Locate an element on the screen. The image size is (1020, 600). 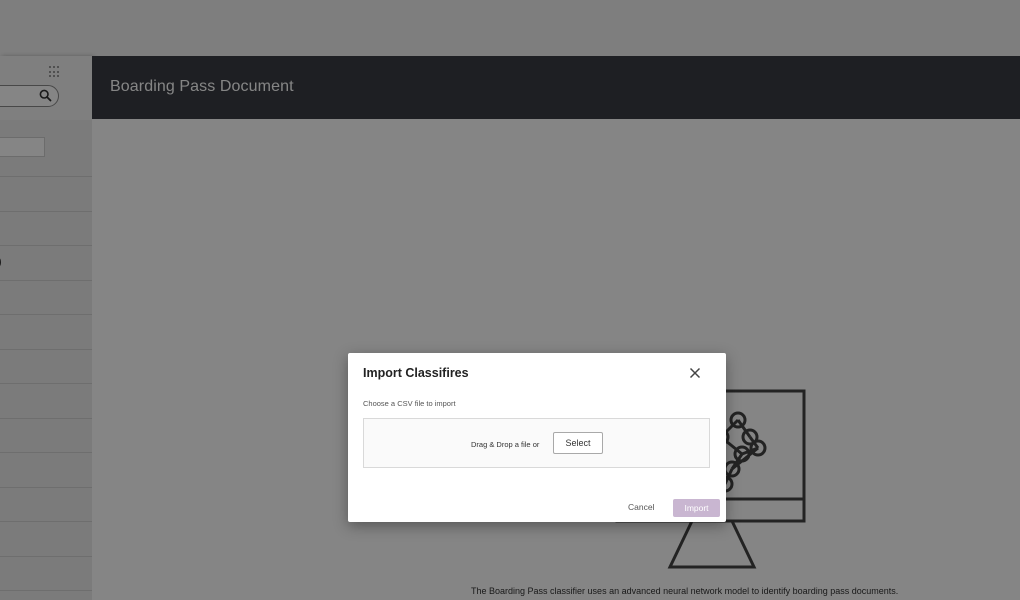
select-file-button: Select is located at coordinates (578, 443).